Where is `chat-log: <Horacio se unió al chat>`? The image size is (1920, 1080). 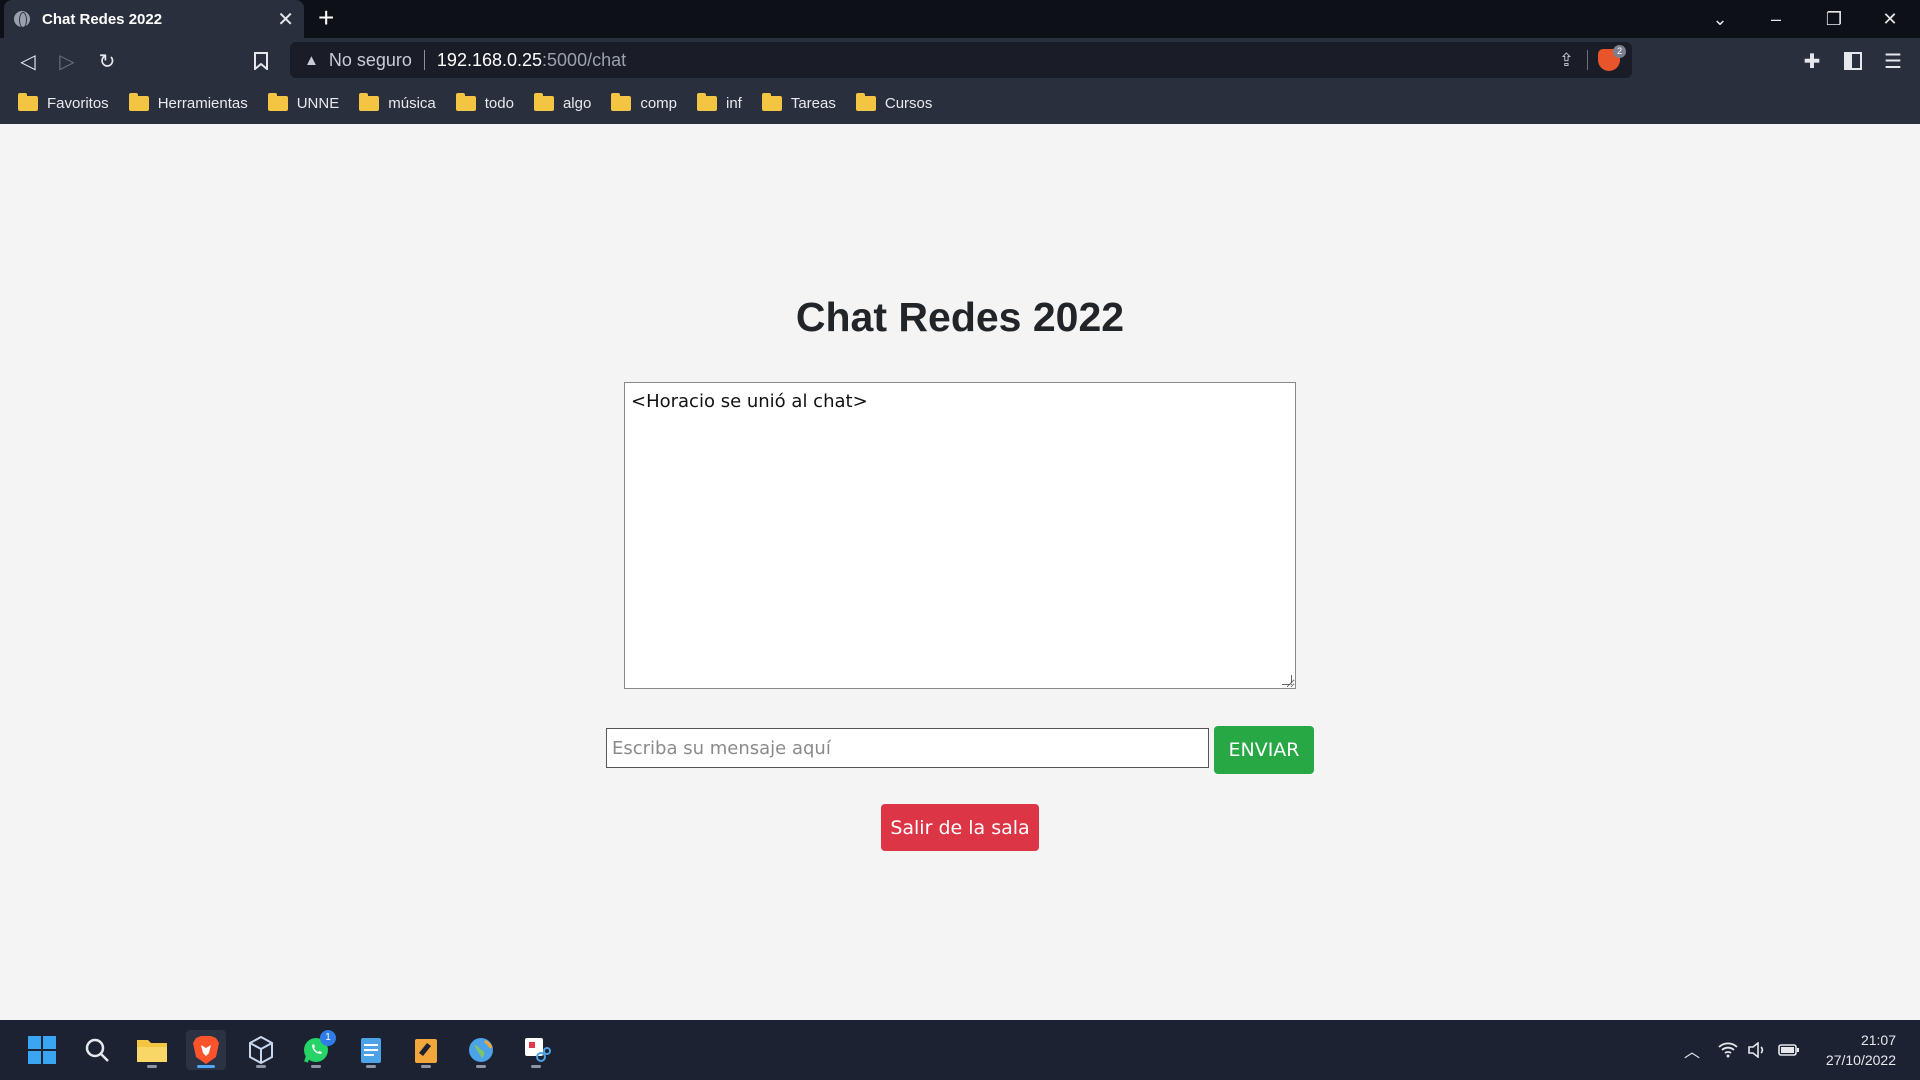 chat-log: <Horacio se unió al chat> is located at coordinates (960, 535).